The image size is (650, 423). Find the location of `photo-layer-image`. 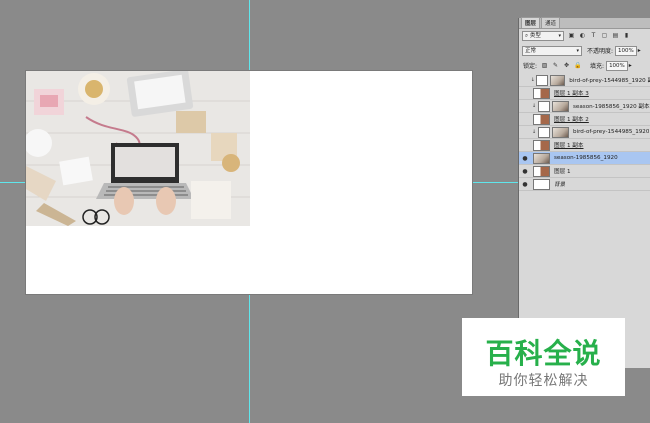

photo-layer-image is located at coordinates (138, 148).